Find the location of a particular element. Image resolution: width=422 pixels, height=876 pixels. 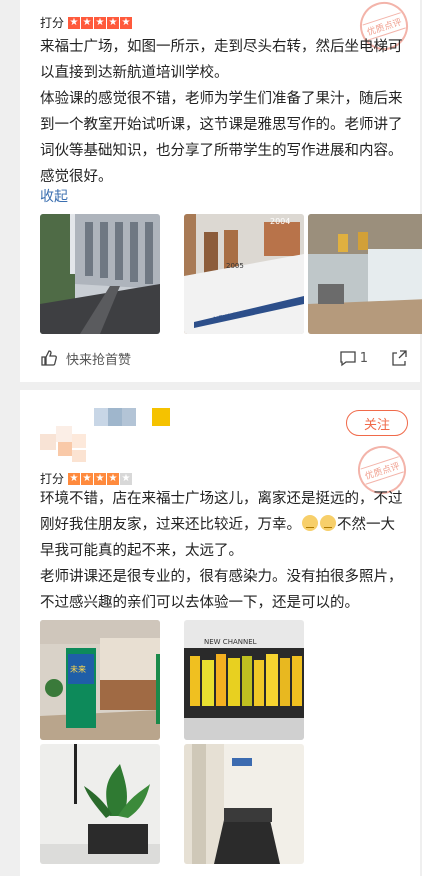

review-photo: NEW CHANNEL is located at coordinates (244, 680).